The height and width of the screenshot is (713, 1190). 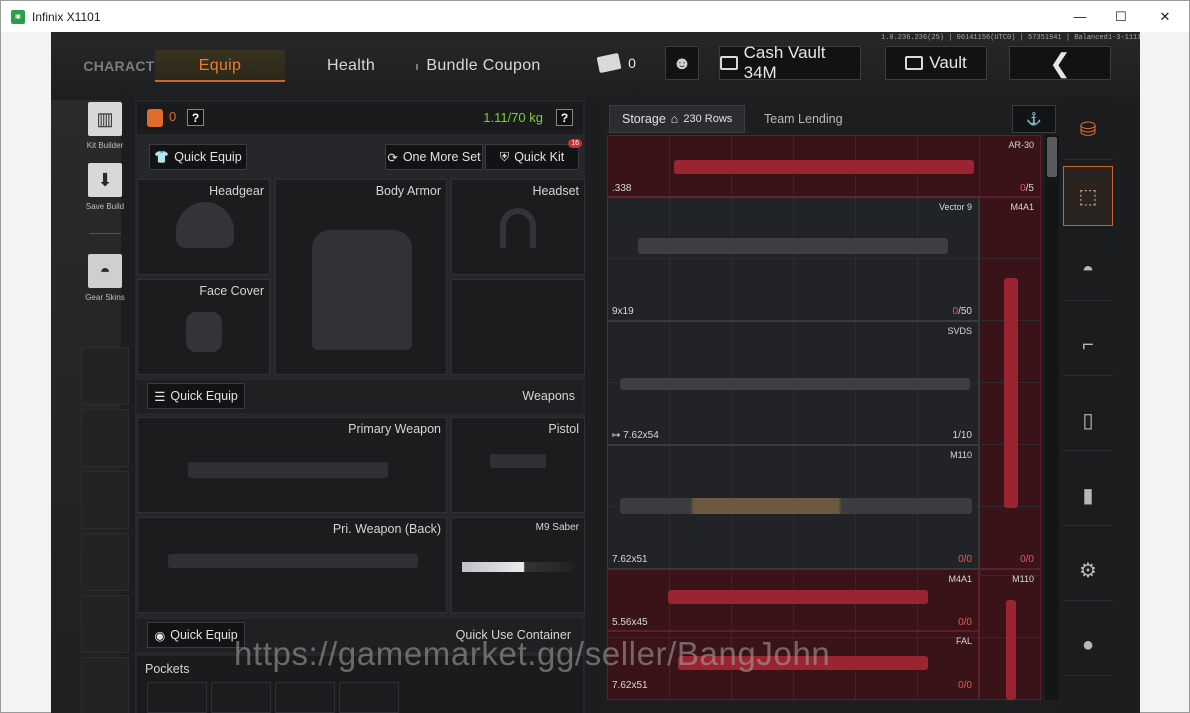 I want to click on primary-weapon-label: Primary Weapon, so click(x=394, y=429).